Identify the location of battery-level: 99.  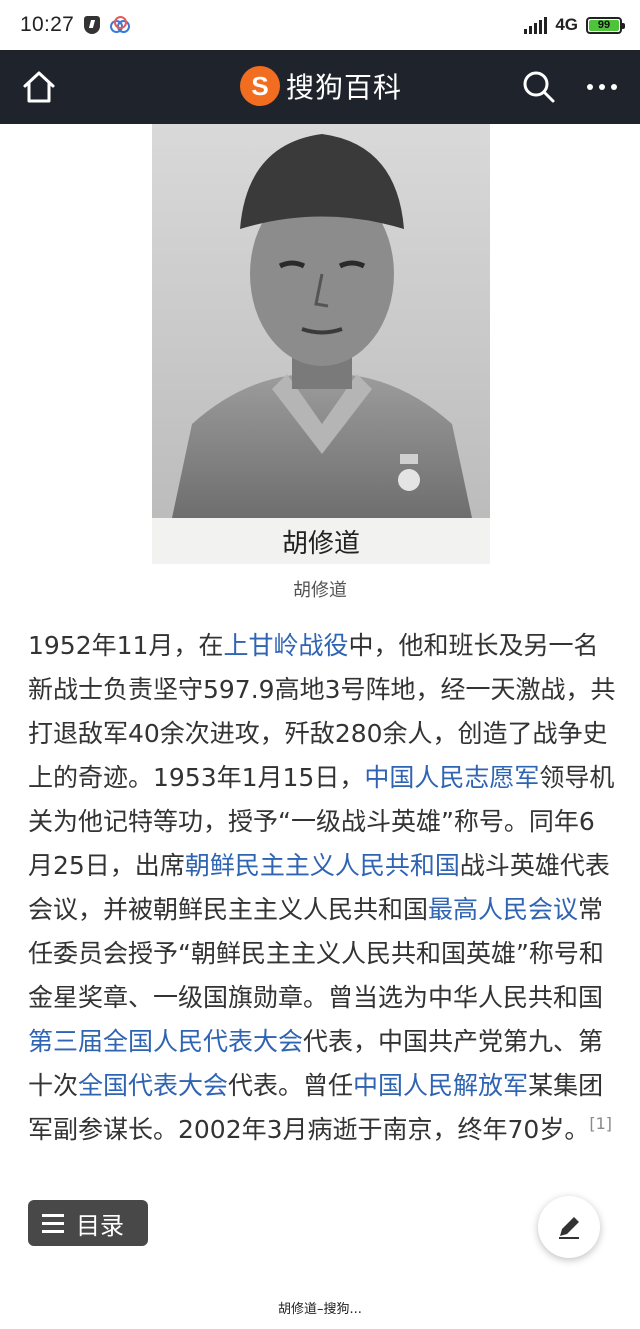
(604, 25).